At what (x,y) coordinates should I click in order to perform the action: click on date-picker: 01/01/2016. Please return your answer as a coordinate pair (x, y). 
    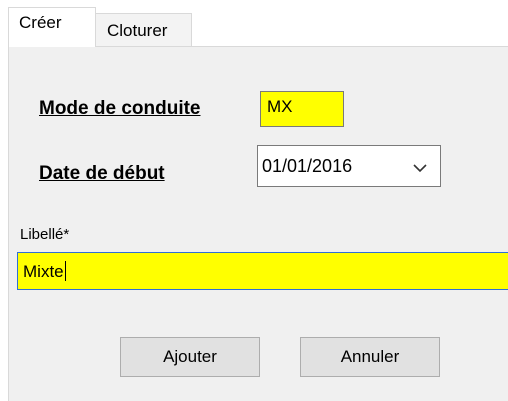
    Looking at the image, I should click on (349, 166).